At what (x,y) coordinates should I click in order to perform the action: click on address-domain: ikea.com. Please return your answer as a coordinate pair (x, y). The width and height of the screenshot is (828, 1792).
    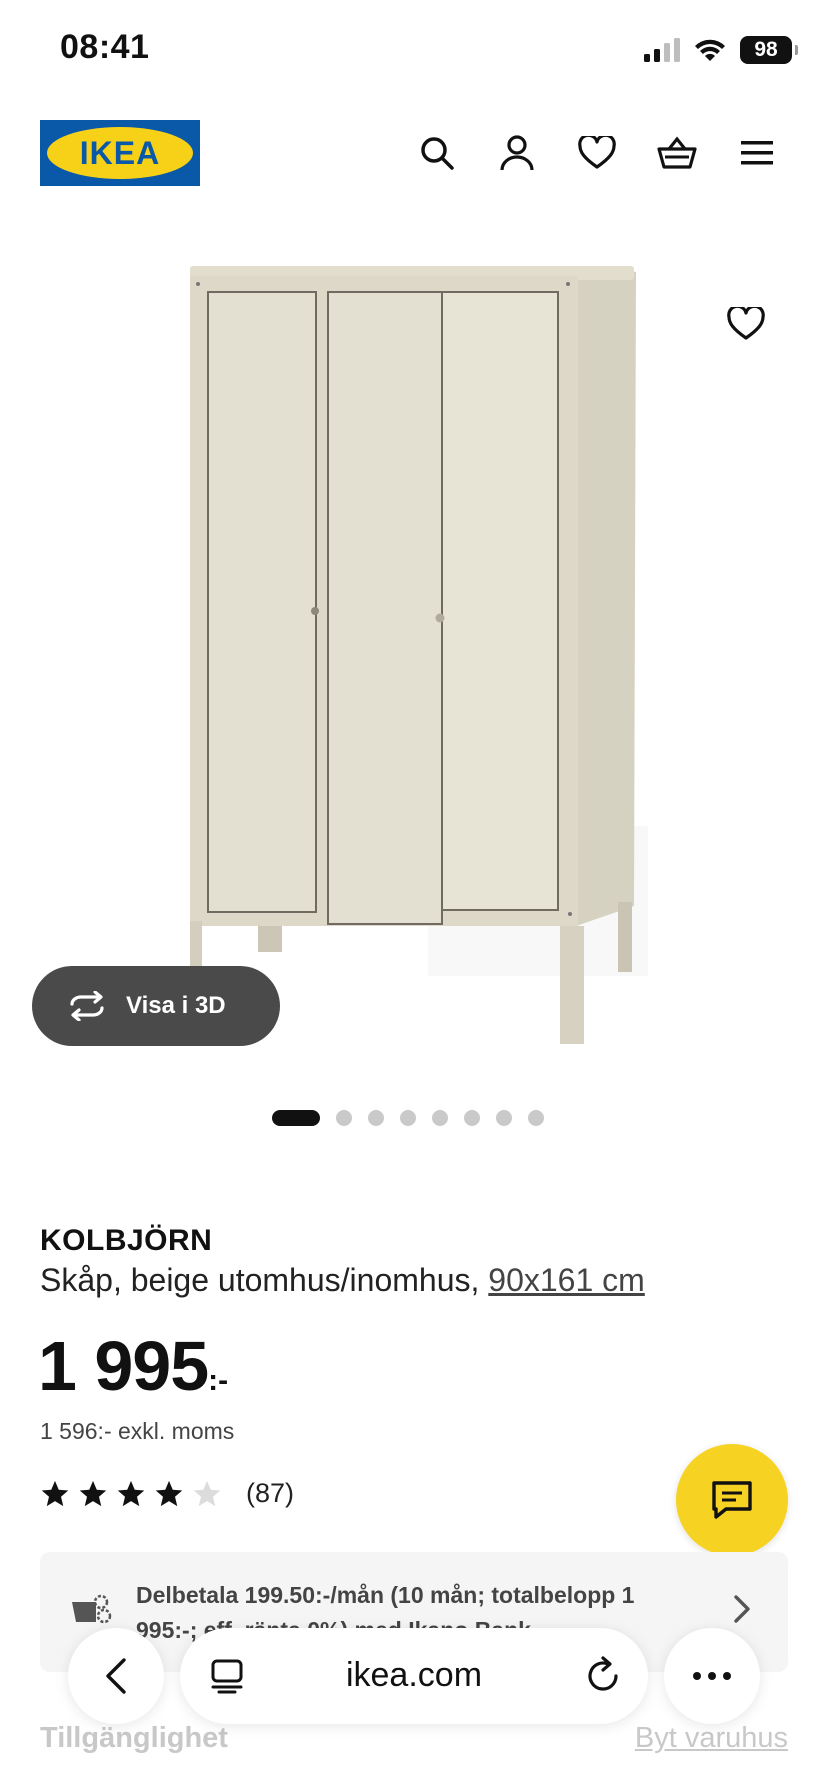
    Looking at the image, I should click on (414, 1675).